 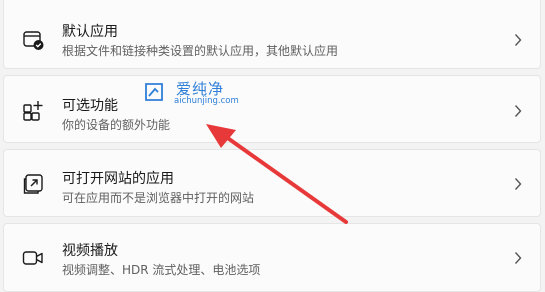 I want to click on optional-features-icon, so click(x=33, y=111).